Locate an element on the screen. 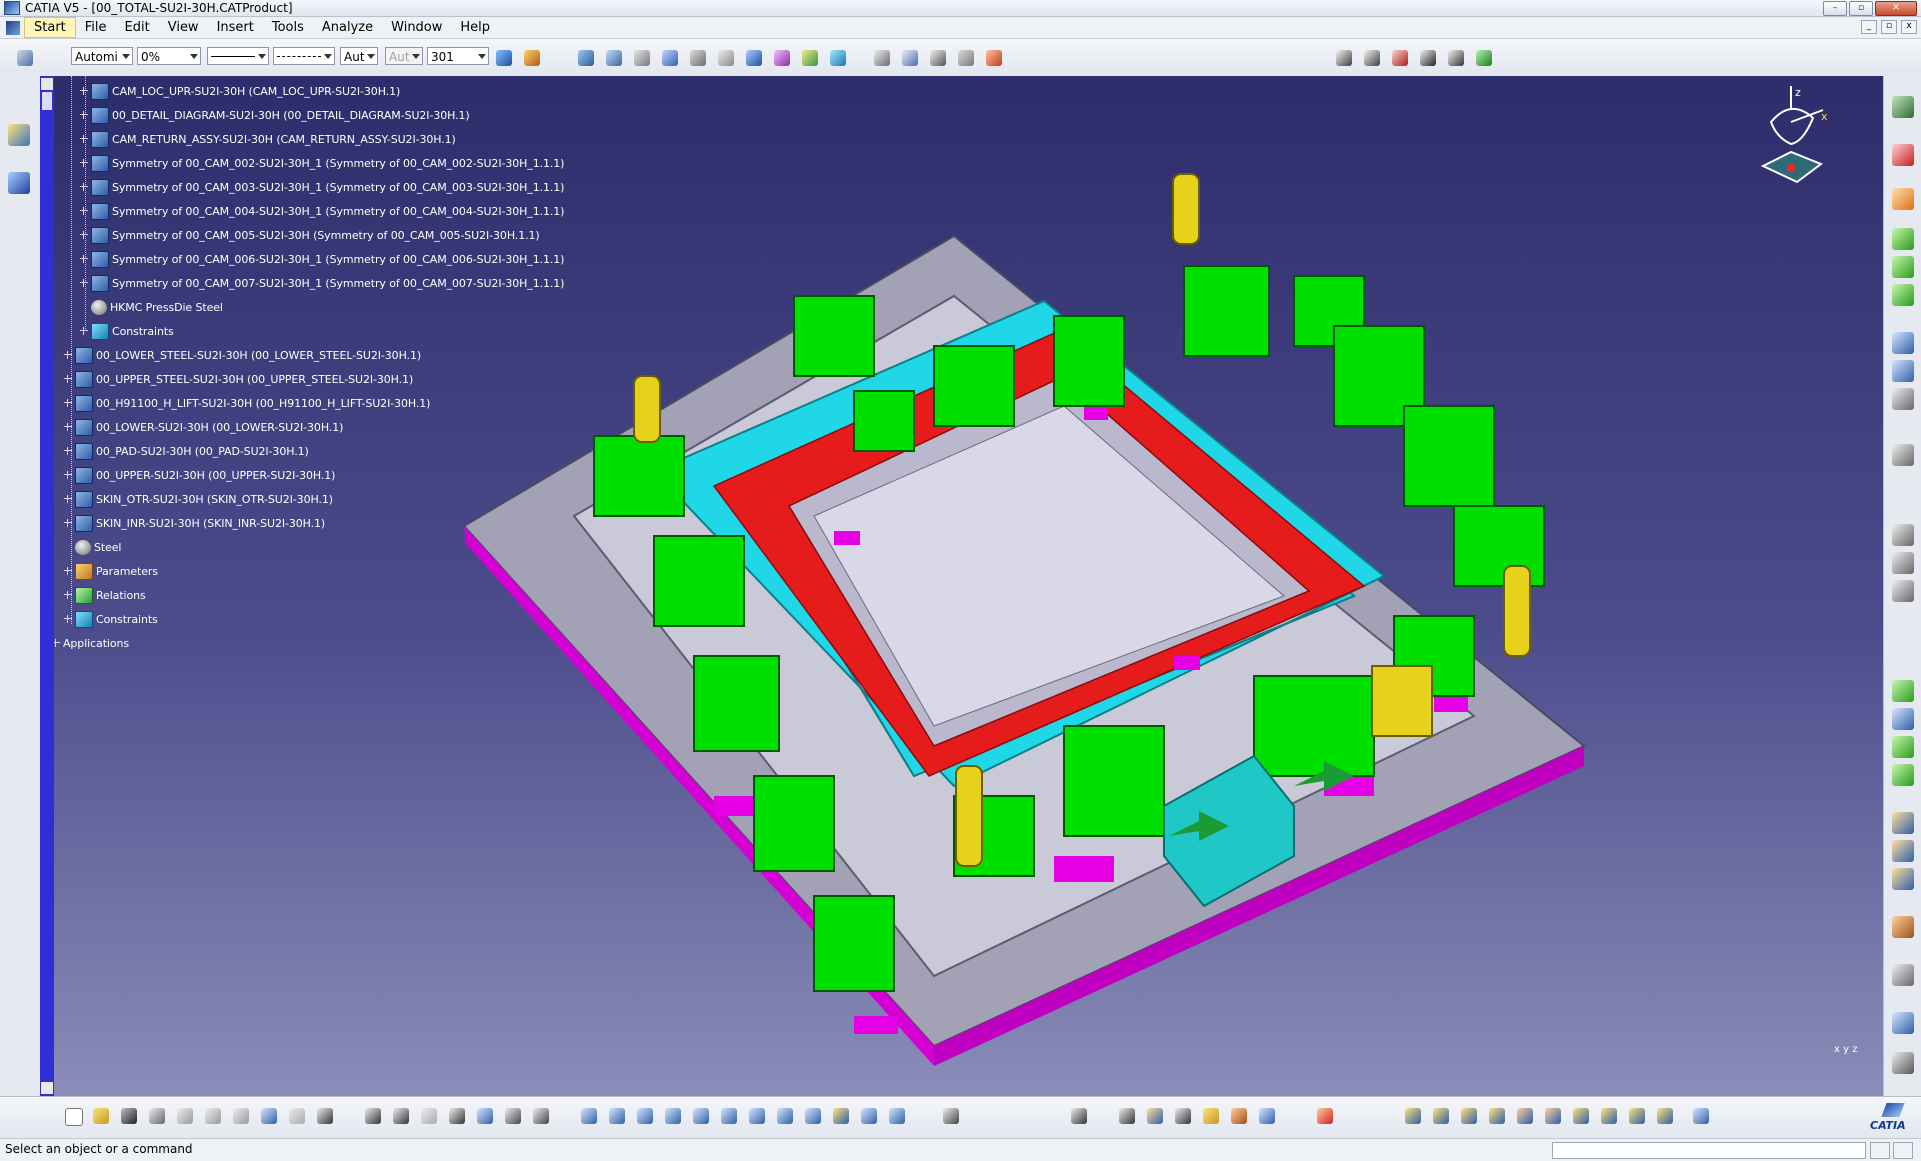 The image size is (1921, 1161). simulation-icon is located at coordinates (1155, 1116).